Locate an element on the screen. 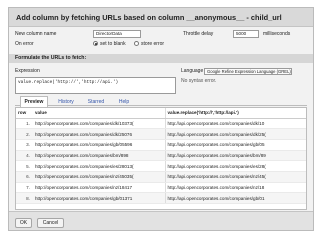  syntax-status: No syntax error. is located at coordinates (199, 81).